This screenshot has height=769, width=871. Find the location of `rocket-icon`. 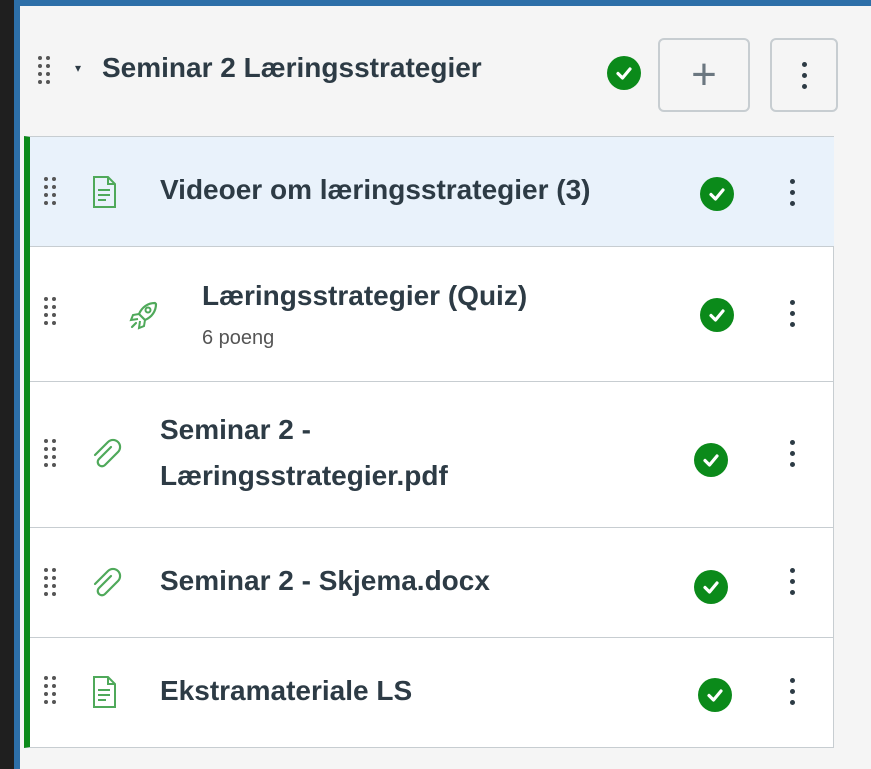

rocket-icon is located at coordinates (144, 315).